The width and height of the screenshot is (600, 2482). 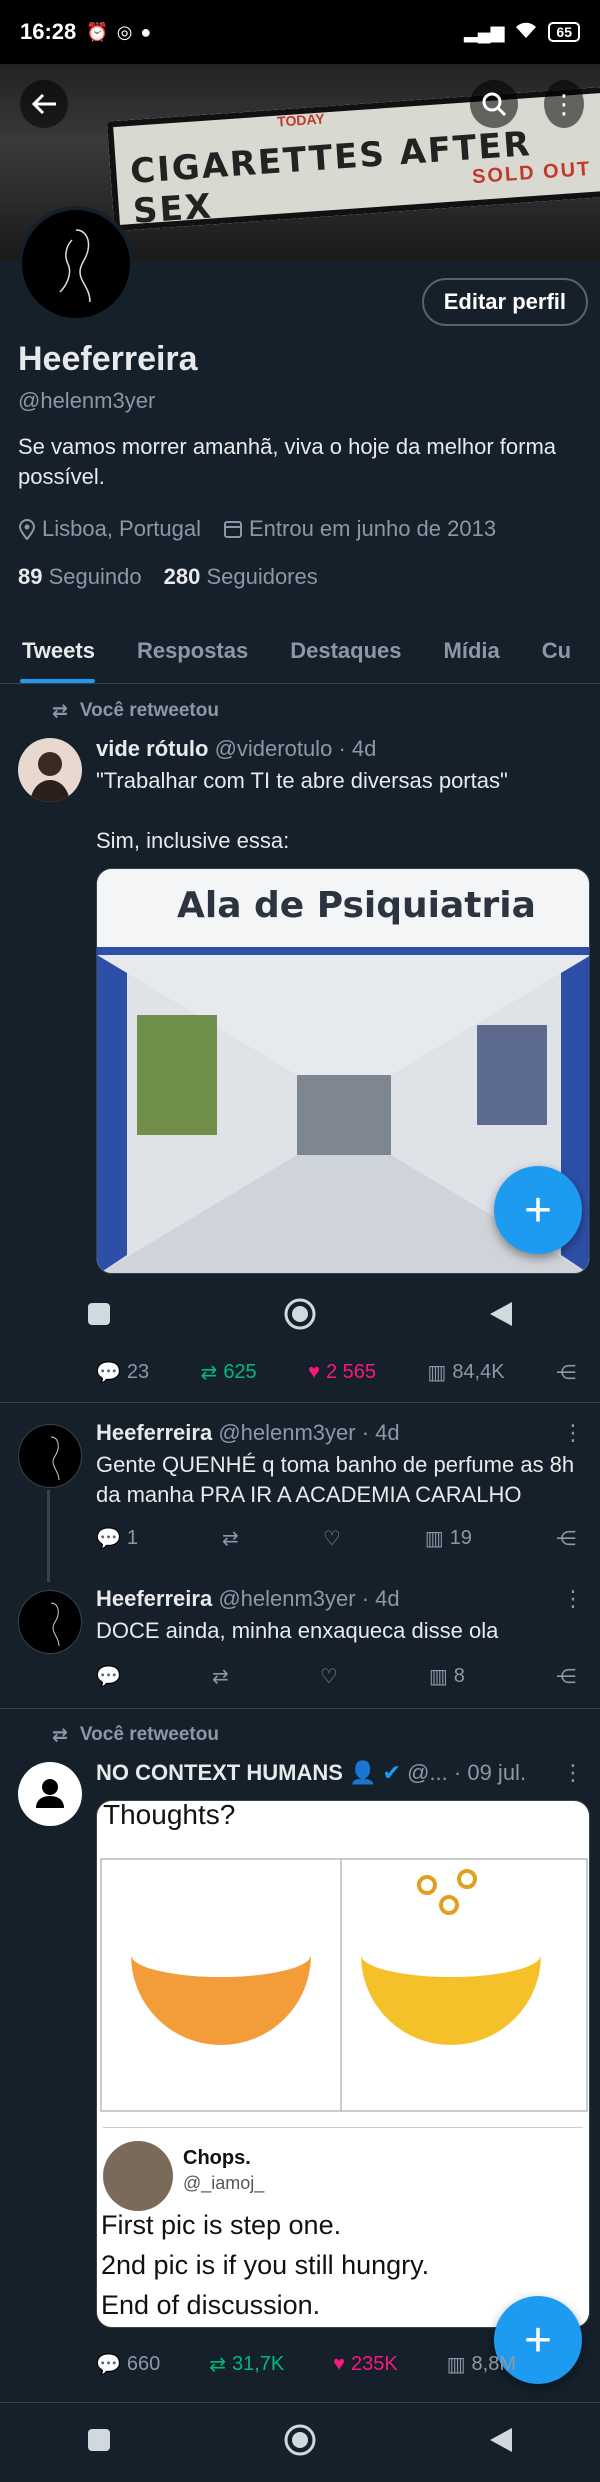 What do you see at coordinates (339, 2364) in the screenshot?
I see `heart-filled-icon: ♥` at bounding box center [339, 2364].